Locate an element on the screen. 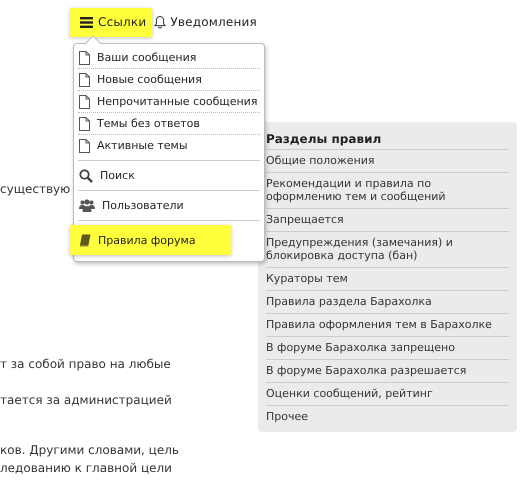  menu-item: Ваши сообщения is located at coordinates (169, 57).